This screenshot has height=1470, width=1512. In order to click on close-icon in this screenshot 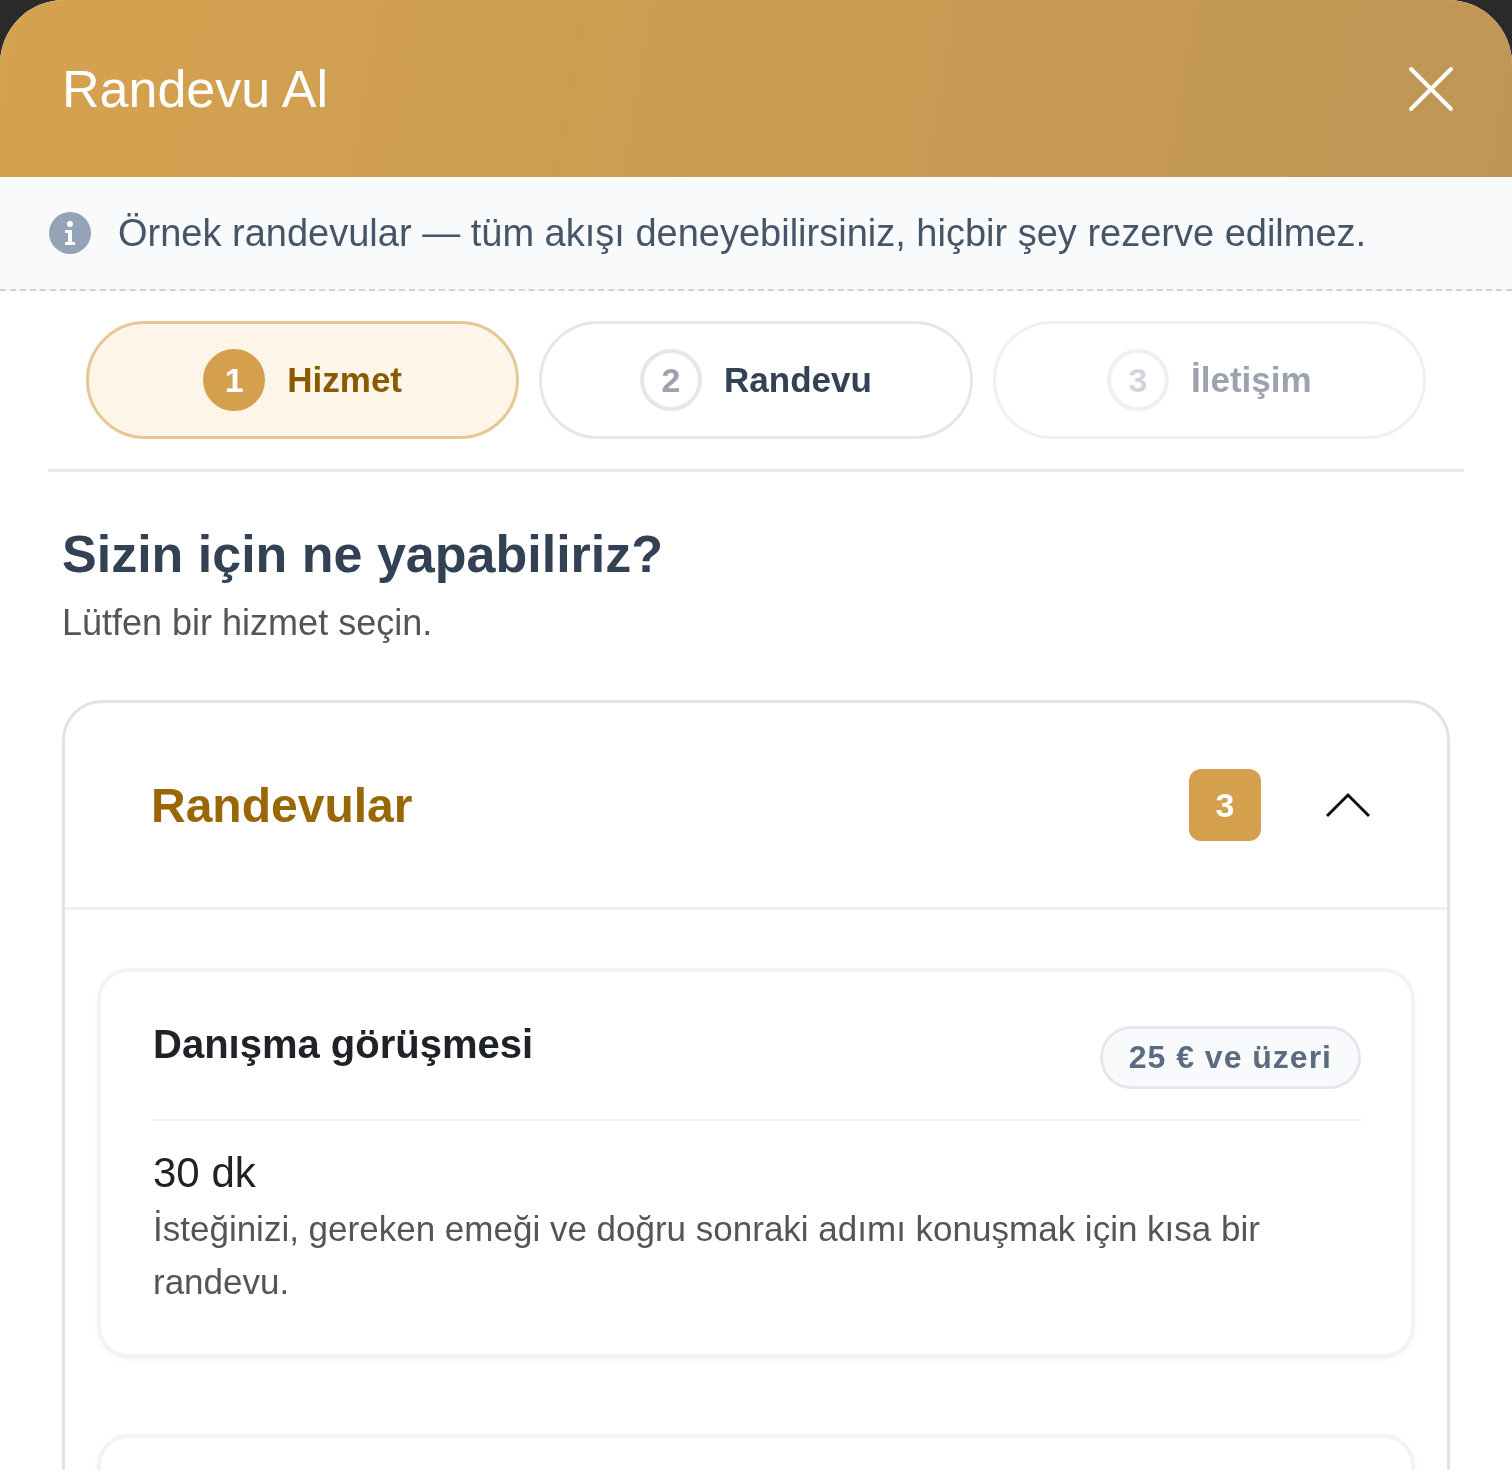, I will do `click(1431, 88)`.